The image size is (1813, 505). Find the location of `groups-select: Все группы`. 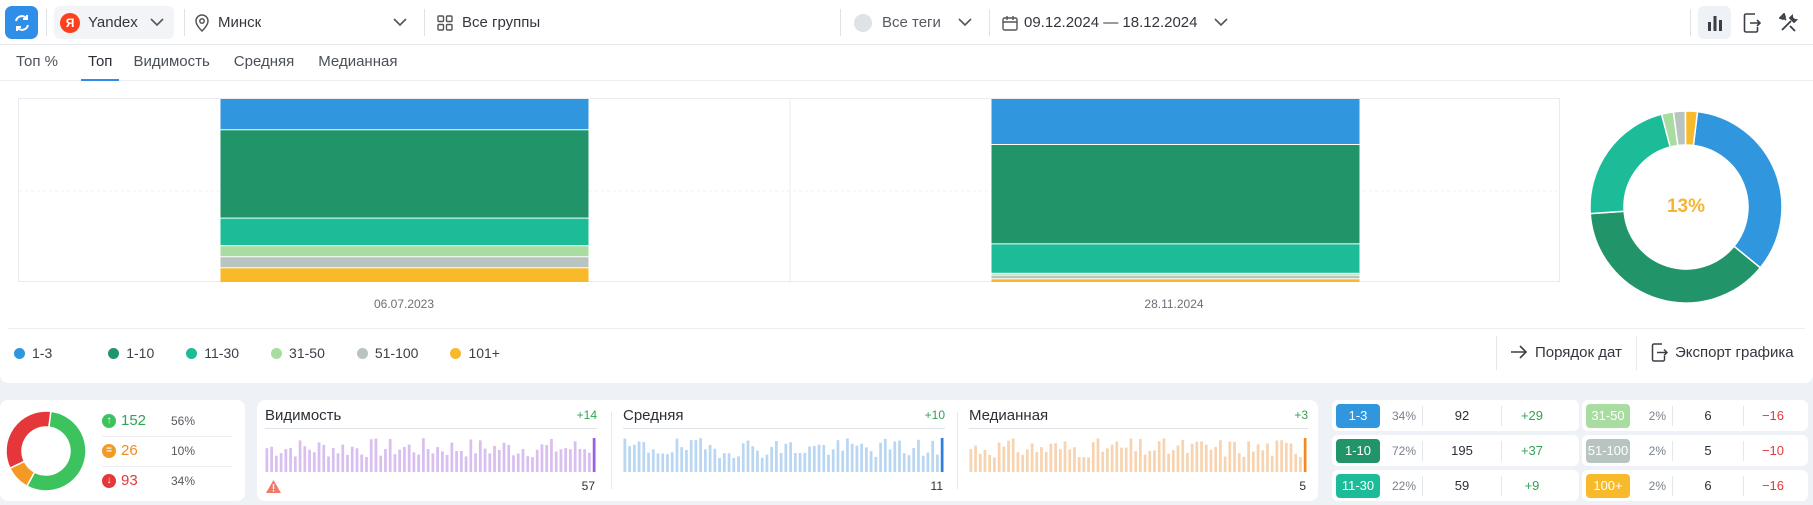

groups-select: Все группы is located at coordinates (488, 22).